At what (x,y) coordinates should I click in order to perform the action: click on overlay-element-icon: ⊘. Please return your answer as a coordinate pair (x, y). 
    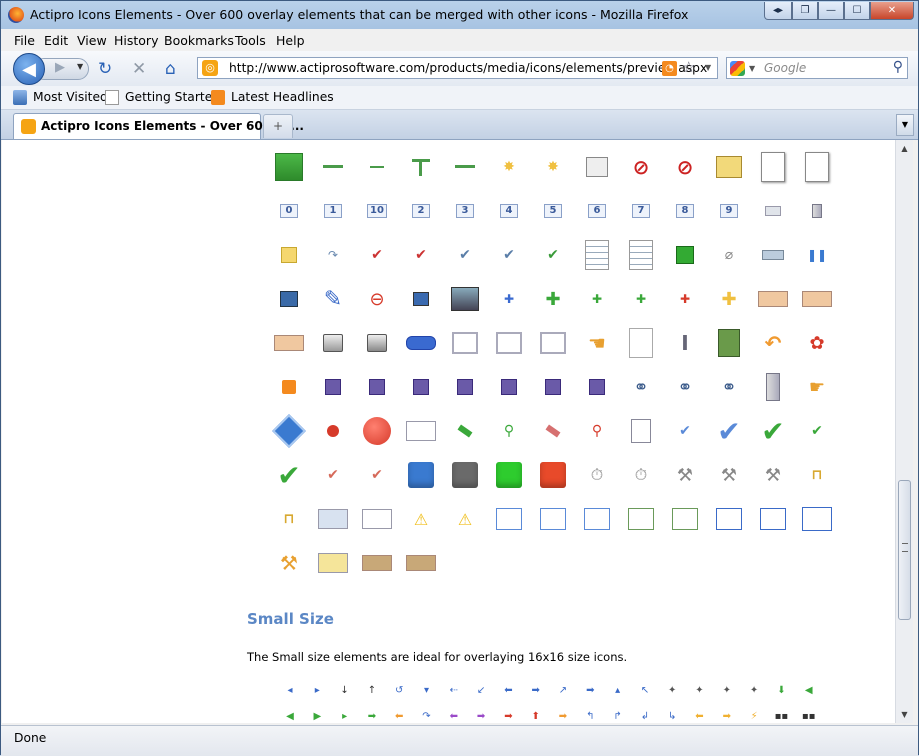
    Looking at the image, I should click on (641, 167).